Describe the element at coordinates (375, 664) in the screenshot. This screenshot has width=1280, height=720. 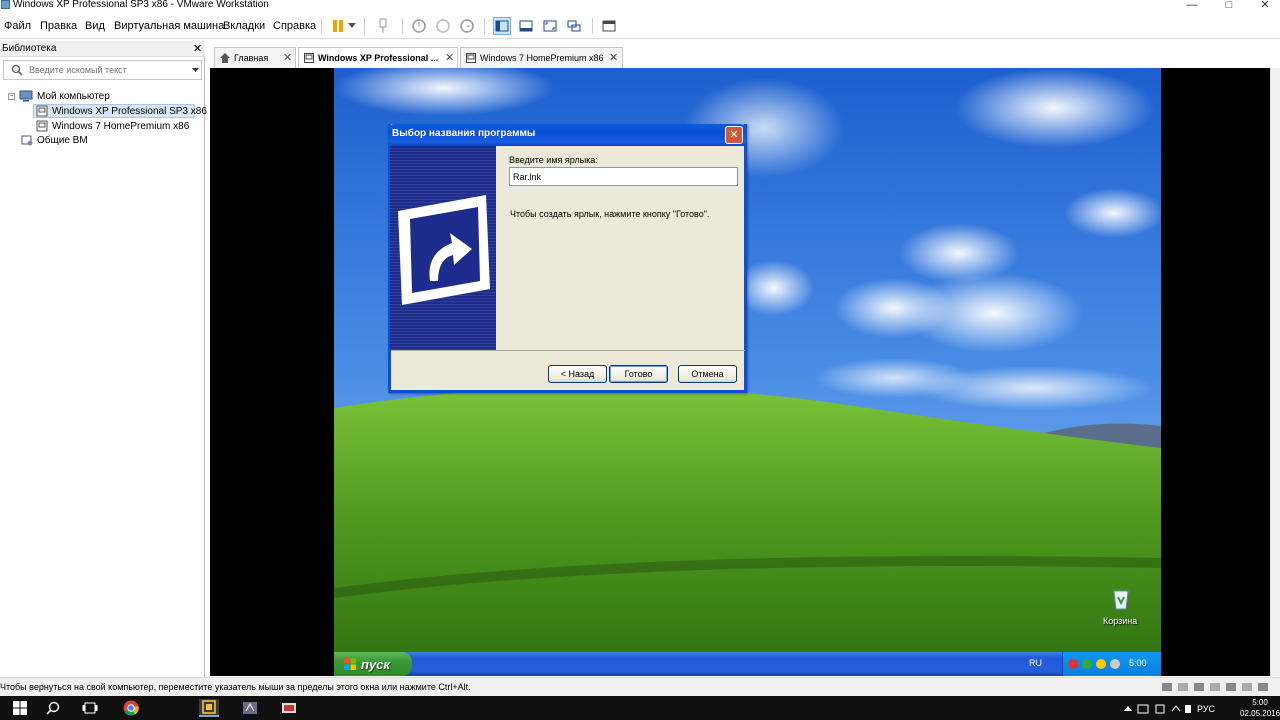
I see `start-label: пуск` at that location.